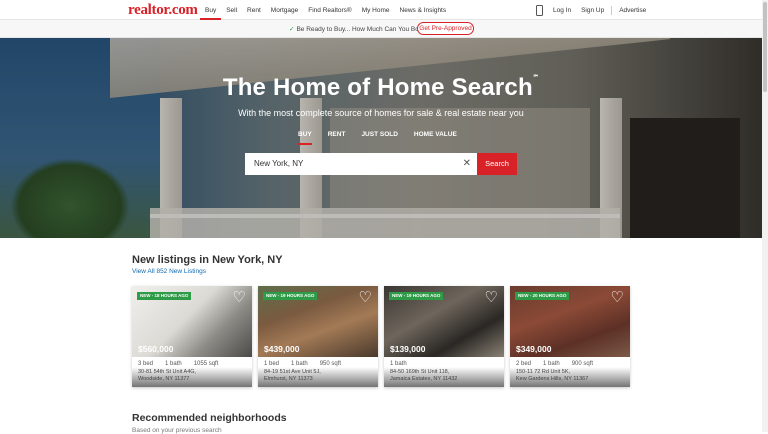 This screenshot has width=768, height=434. Describe the element at coordinates (539, 10) in the screenshot. I see `mobile-app-icon` at that location.